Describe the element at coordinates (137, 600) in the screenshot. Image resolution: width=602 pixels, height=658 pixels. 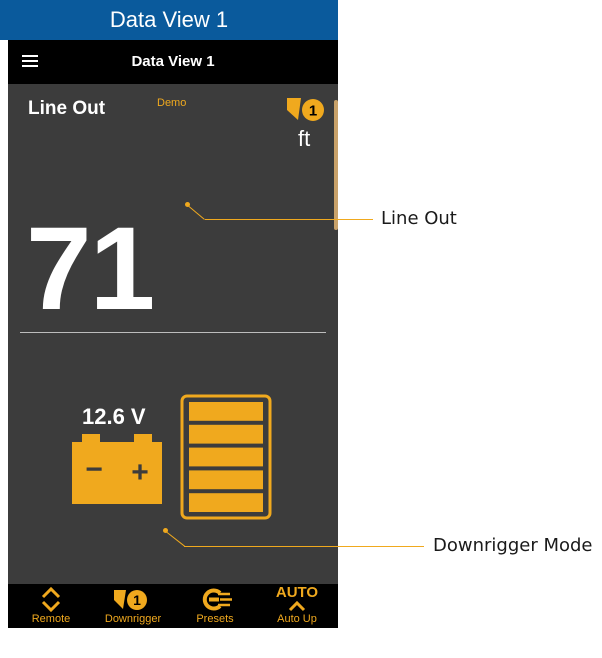
I see `nav-downrigger-badge: 1` at that location.